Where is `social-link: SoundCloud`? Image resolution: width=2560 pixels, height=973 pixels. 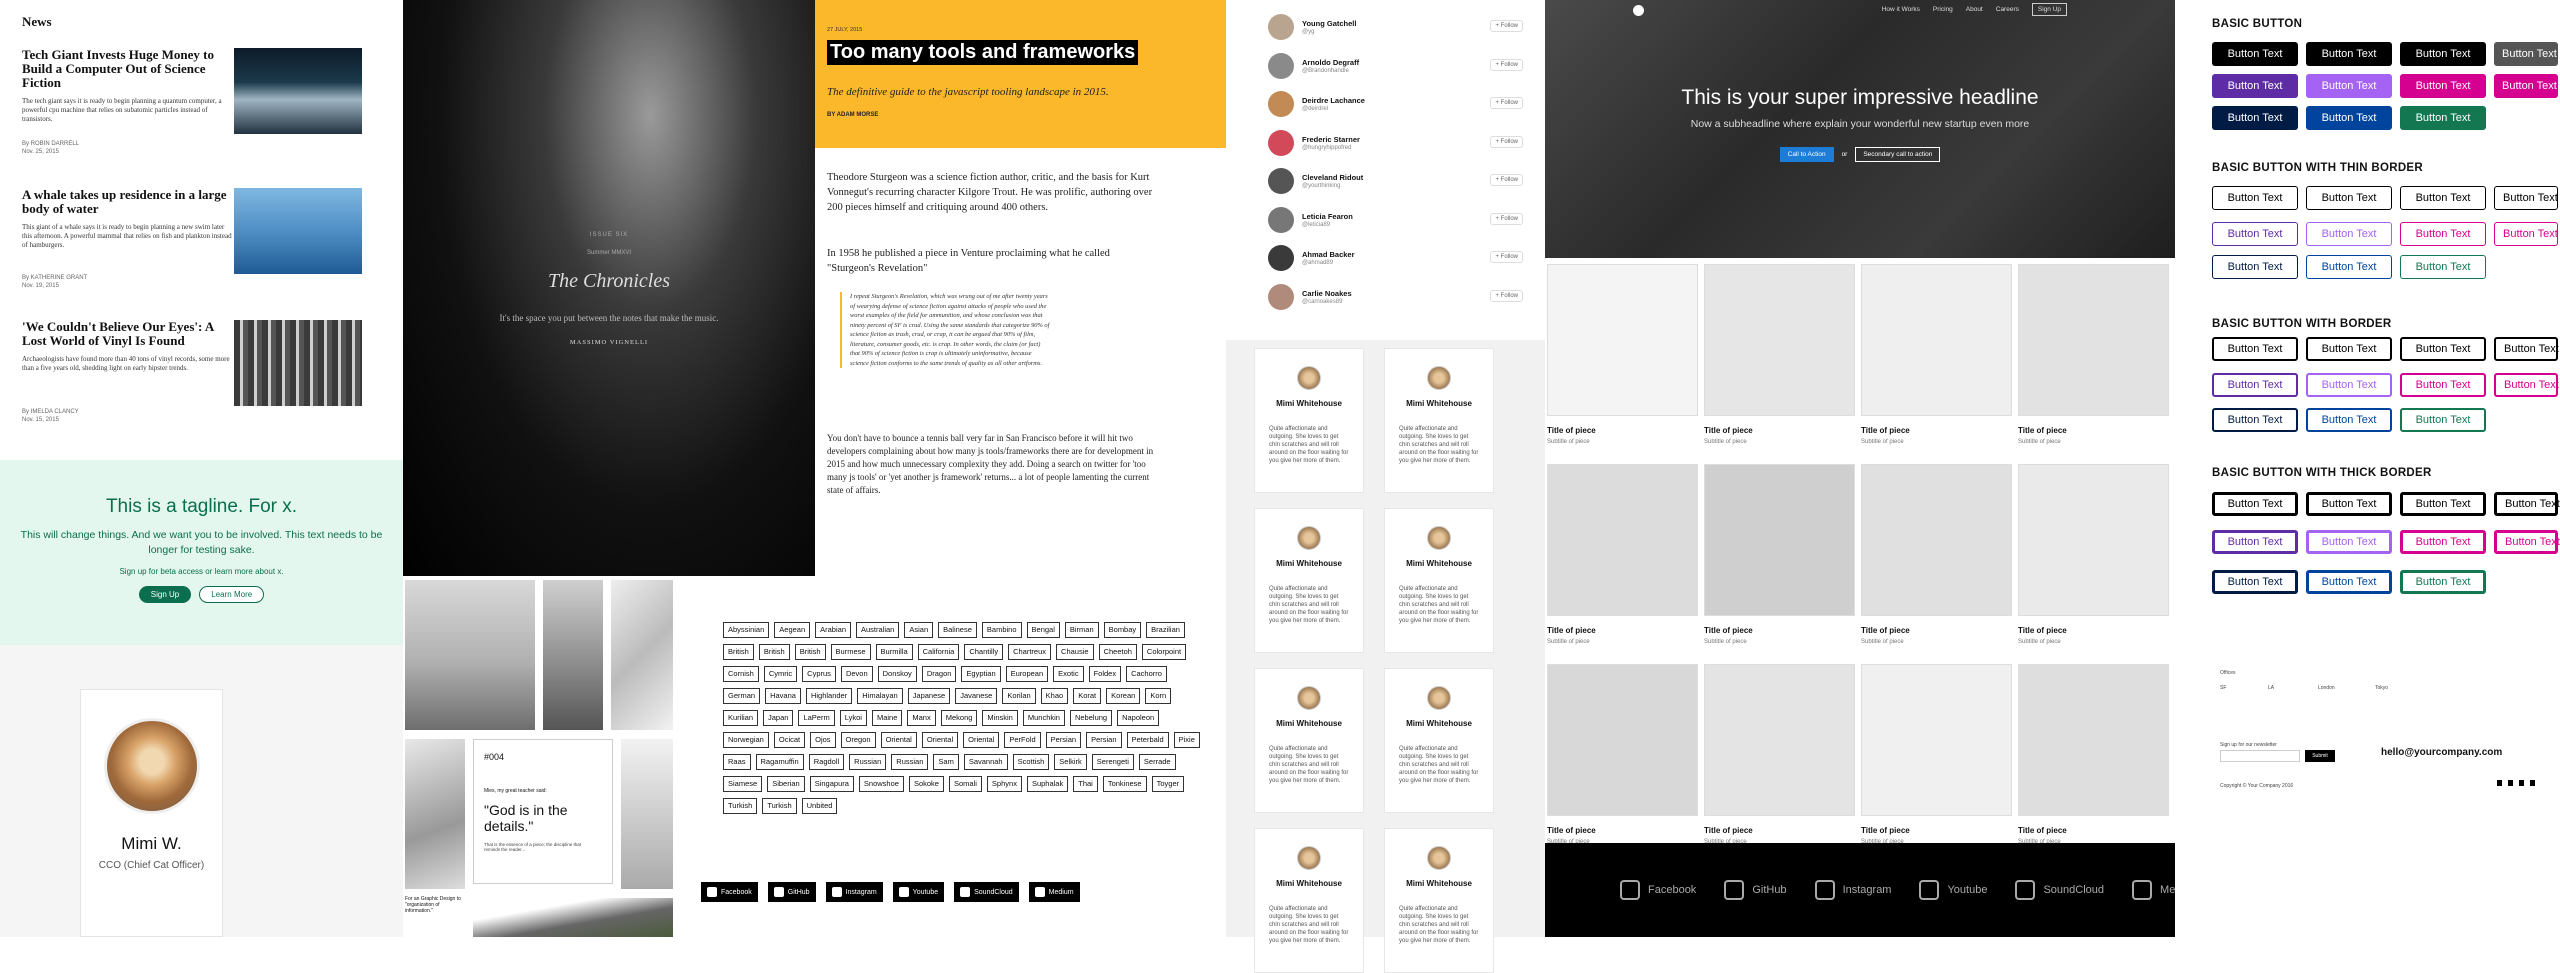 social-link: SoundCloud is located at coordinates (2059, 890).